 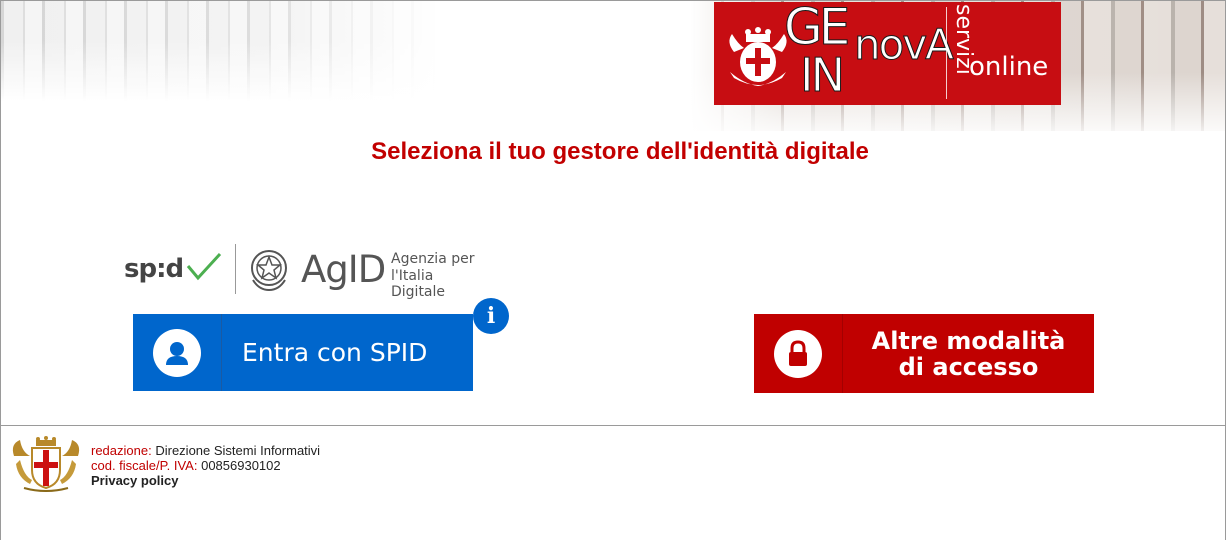 I want to click on other-access-label: Altre modalità di accesso, so click(x=968, y=353).